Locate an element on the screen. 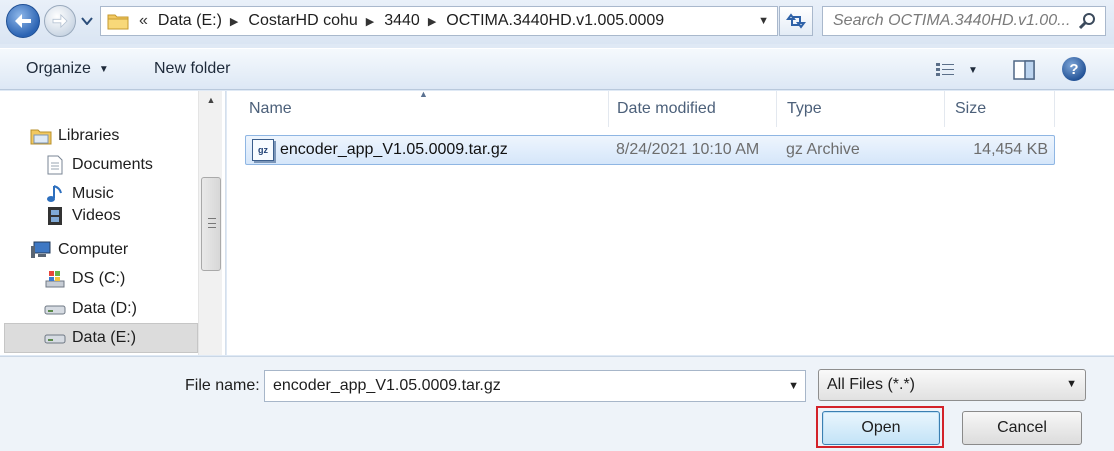  column-header-size: Size is located at coordinates (1000, 109).